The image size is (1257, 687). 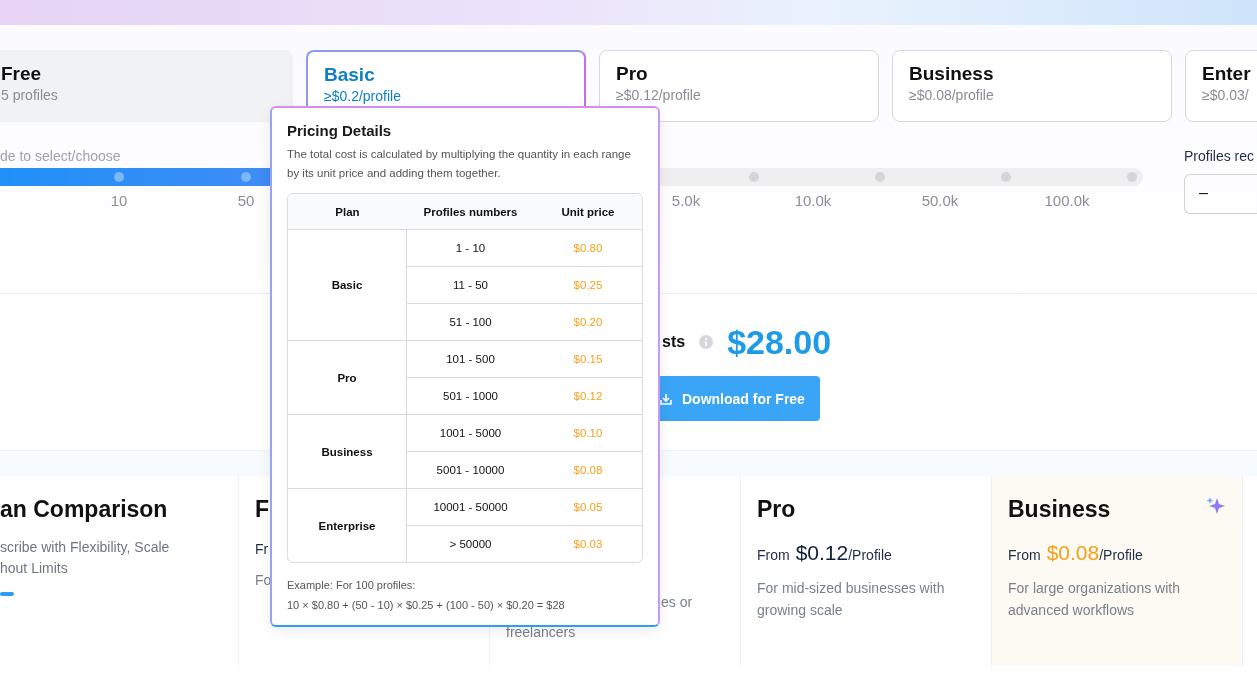 What do you see at coordinates (459, 164) in the screenshot?
I see `popover-description: The total cost is calculated by multiplying the quantity in each range by its unit price and adding them together.` at bounding box center [459, 164].